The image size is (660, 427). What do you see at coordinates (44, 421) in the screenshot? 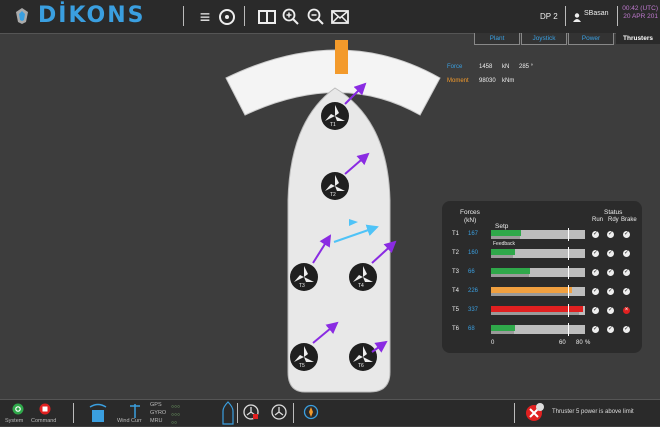
I see `command-label: Command` at bounding box center [44, 421].